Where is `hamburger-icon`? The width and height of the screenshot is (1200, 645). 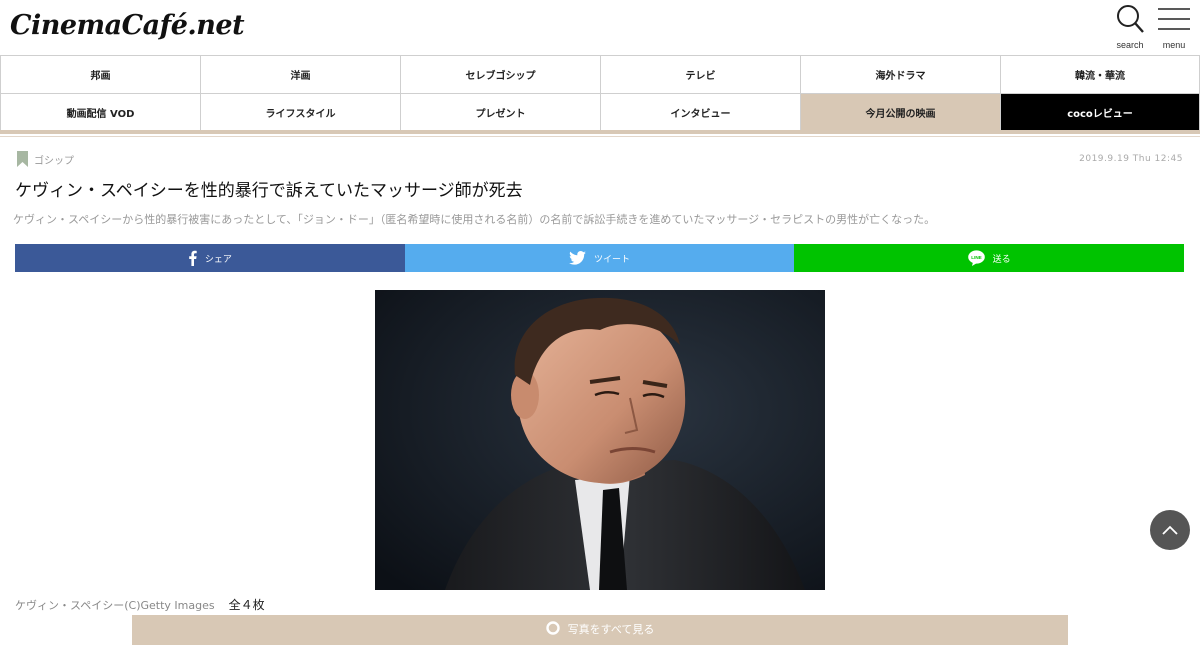
hamburger-icon is located at coordinates (1174, 19).